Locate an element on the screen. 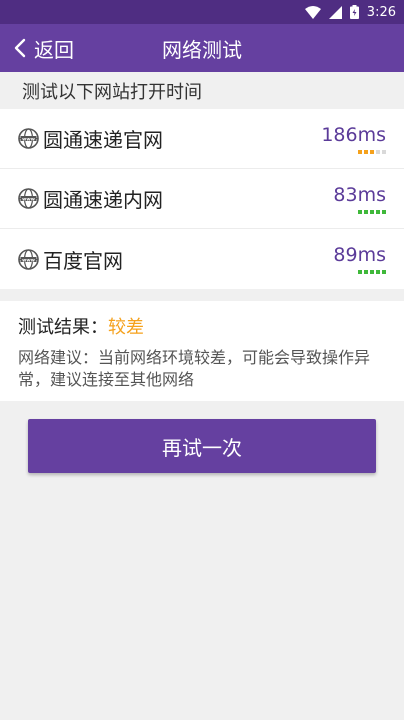  site-name: 百度官网 is located at coordinates (83, 260).